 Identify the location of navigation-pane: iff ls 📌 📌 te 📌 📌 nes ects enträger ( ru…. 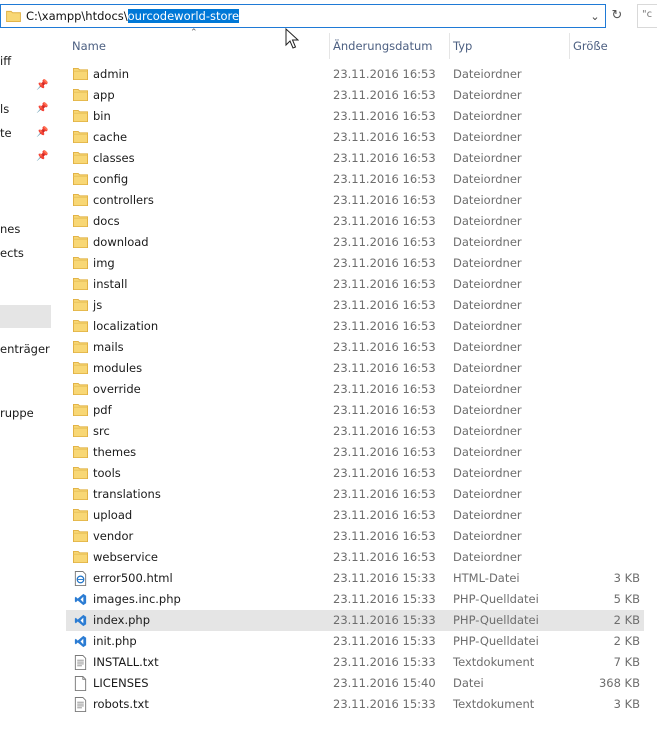
(26, 381).